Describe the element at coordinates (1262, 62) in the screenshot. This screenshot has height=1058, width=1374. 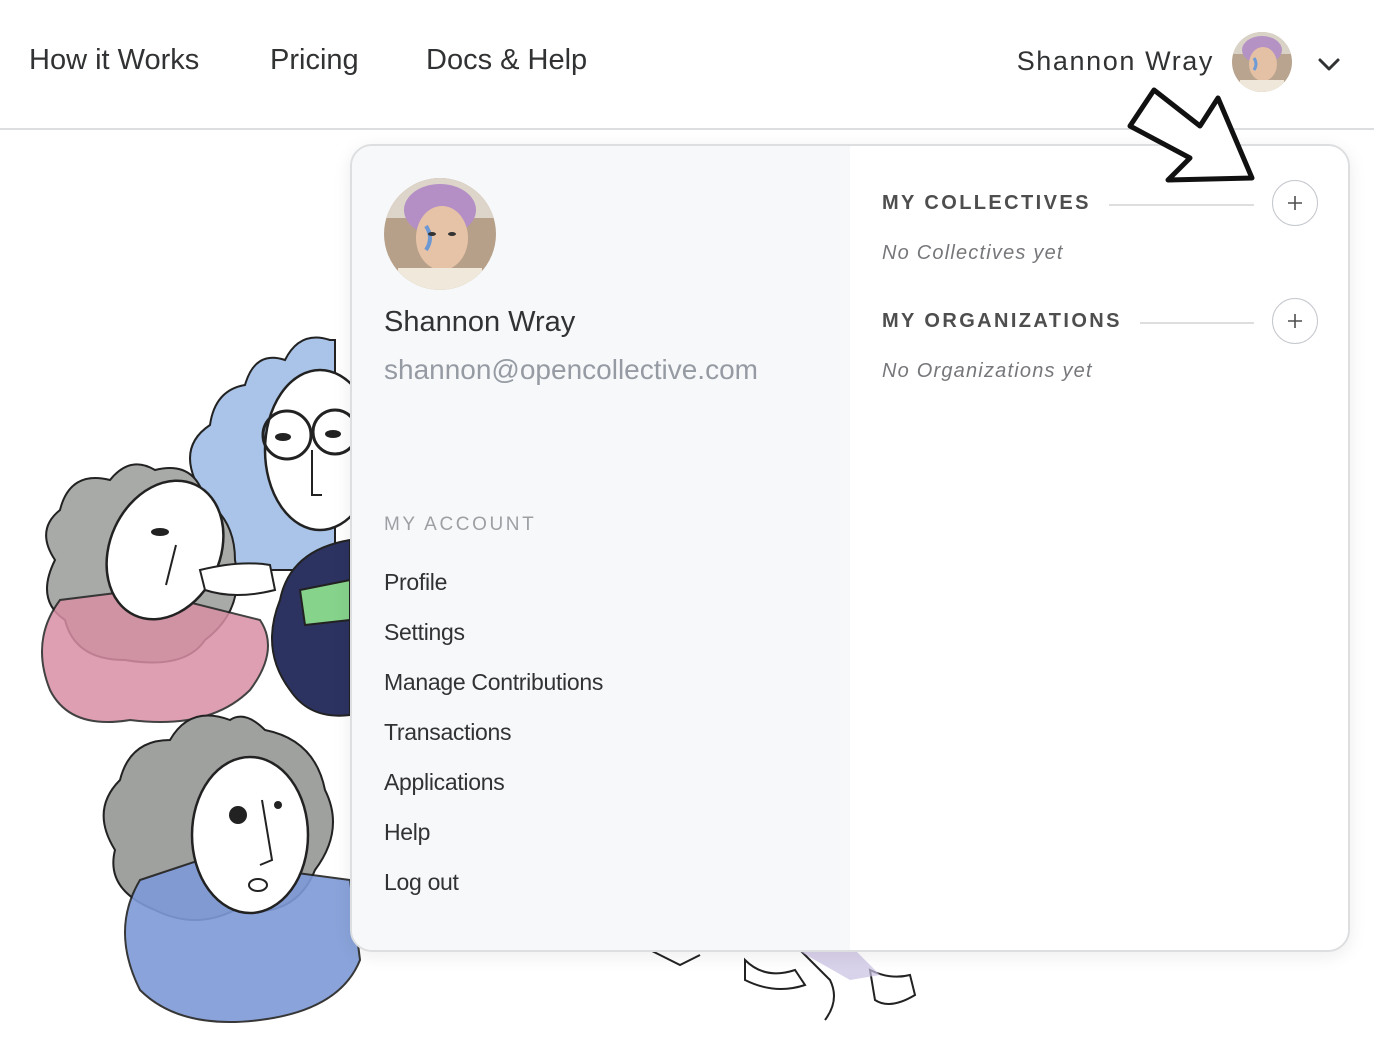
I see `nav-avatar` at that location.